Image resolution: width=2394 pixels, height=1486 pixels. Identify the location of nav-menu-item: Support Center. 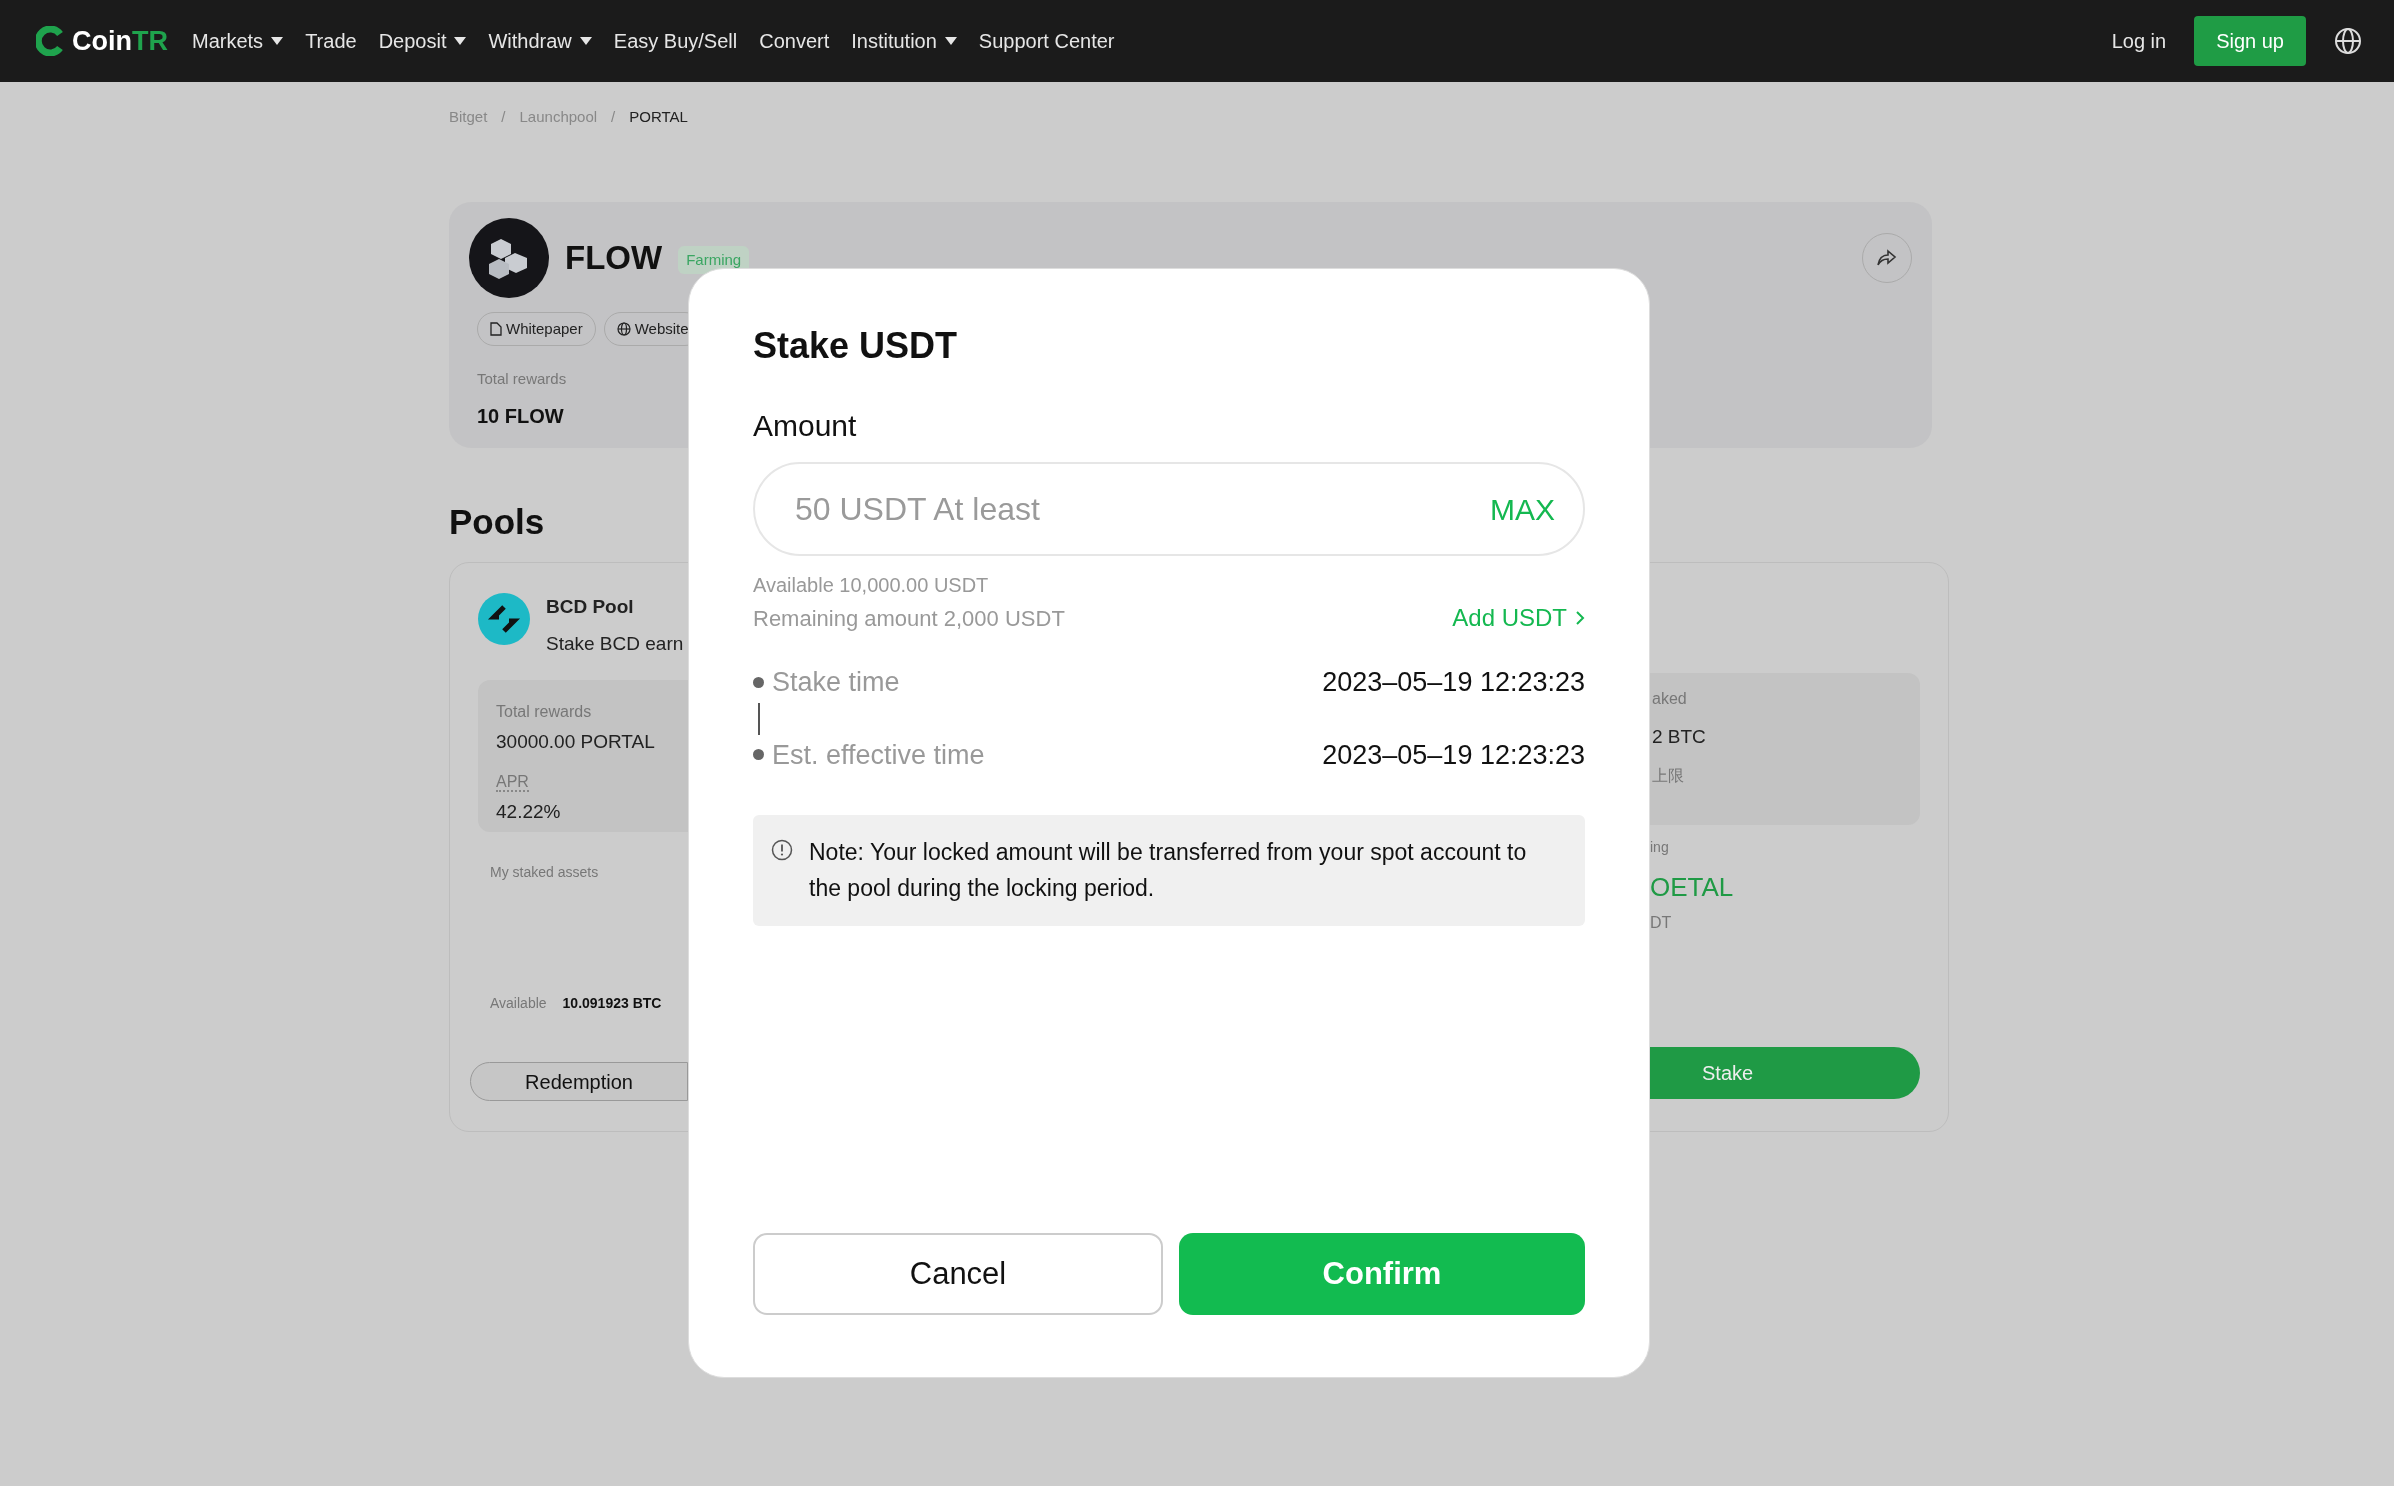
(1046, 41).